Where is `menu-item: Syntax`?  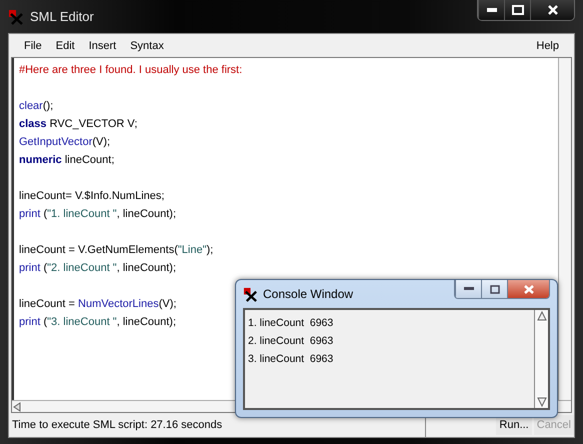 menu-item: Syntax is located at coordinates (147, 46).